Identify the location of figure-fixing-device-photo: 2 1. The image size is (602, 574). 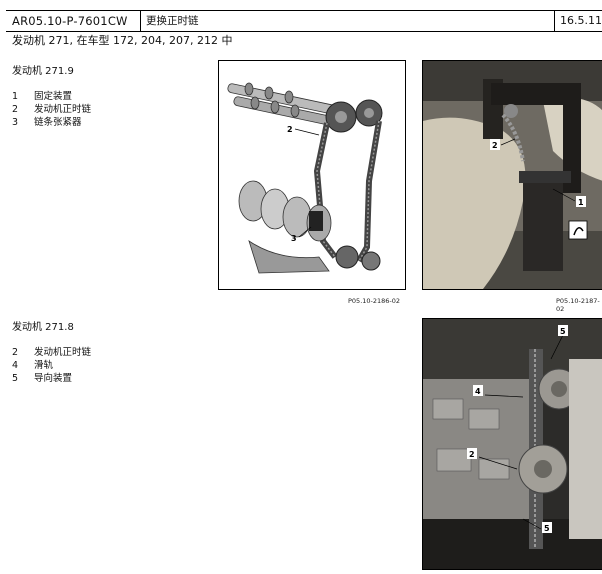
(512, 175).